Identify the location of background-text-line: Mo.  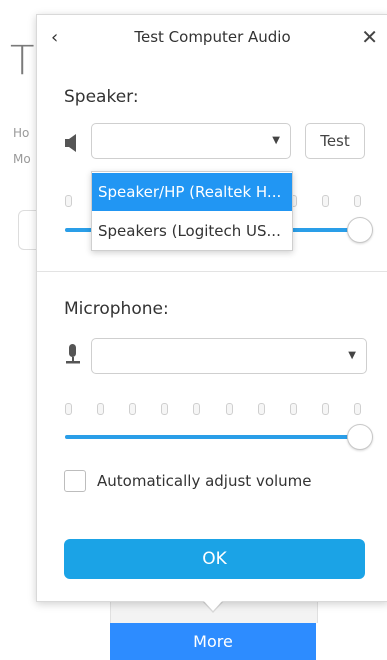
(22, 159).